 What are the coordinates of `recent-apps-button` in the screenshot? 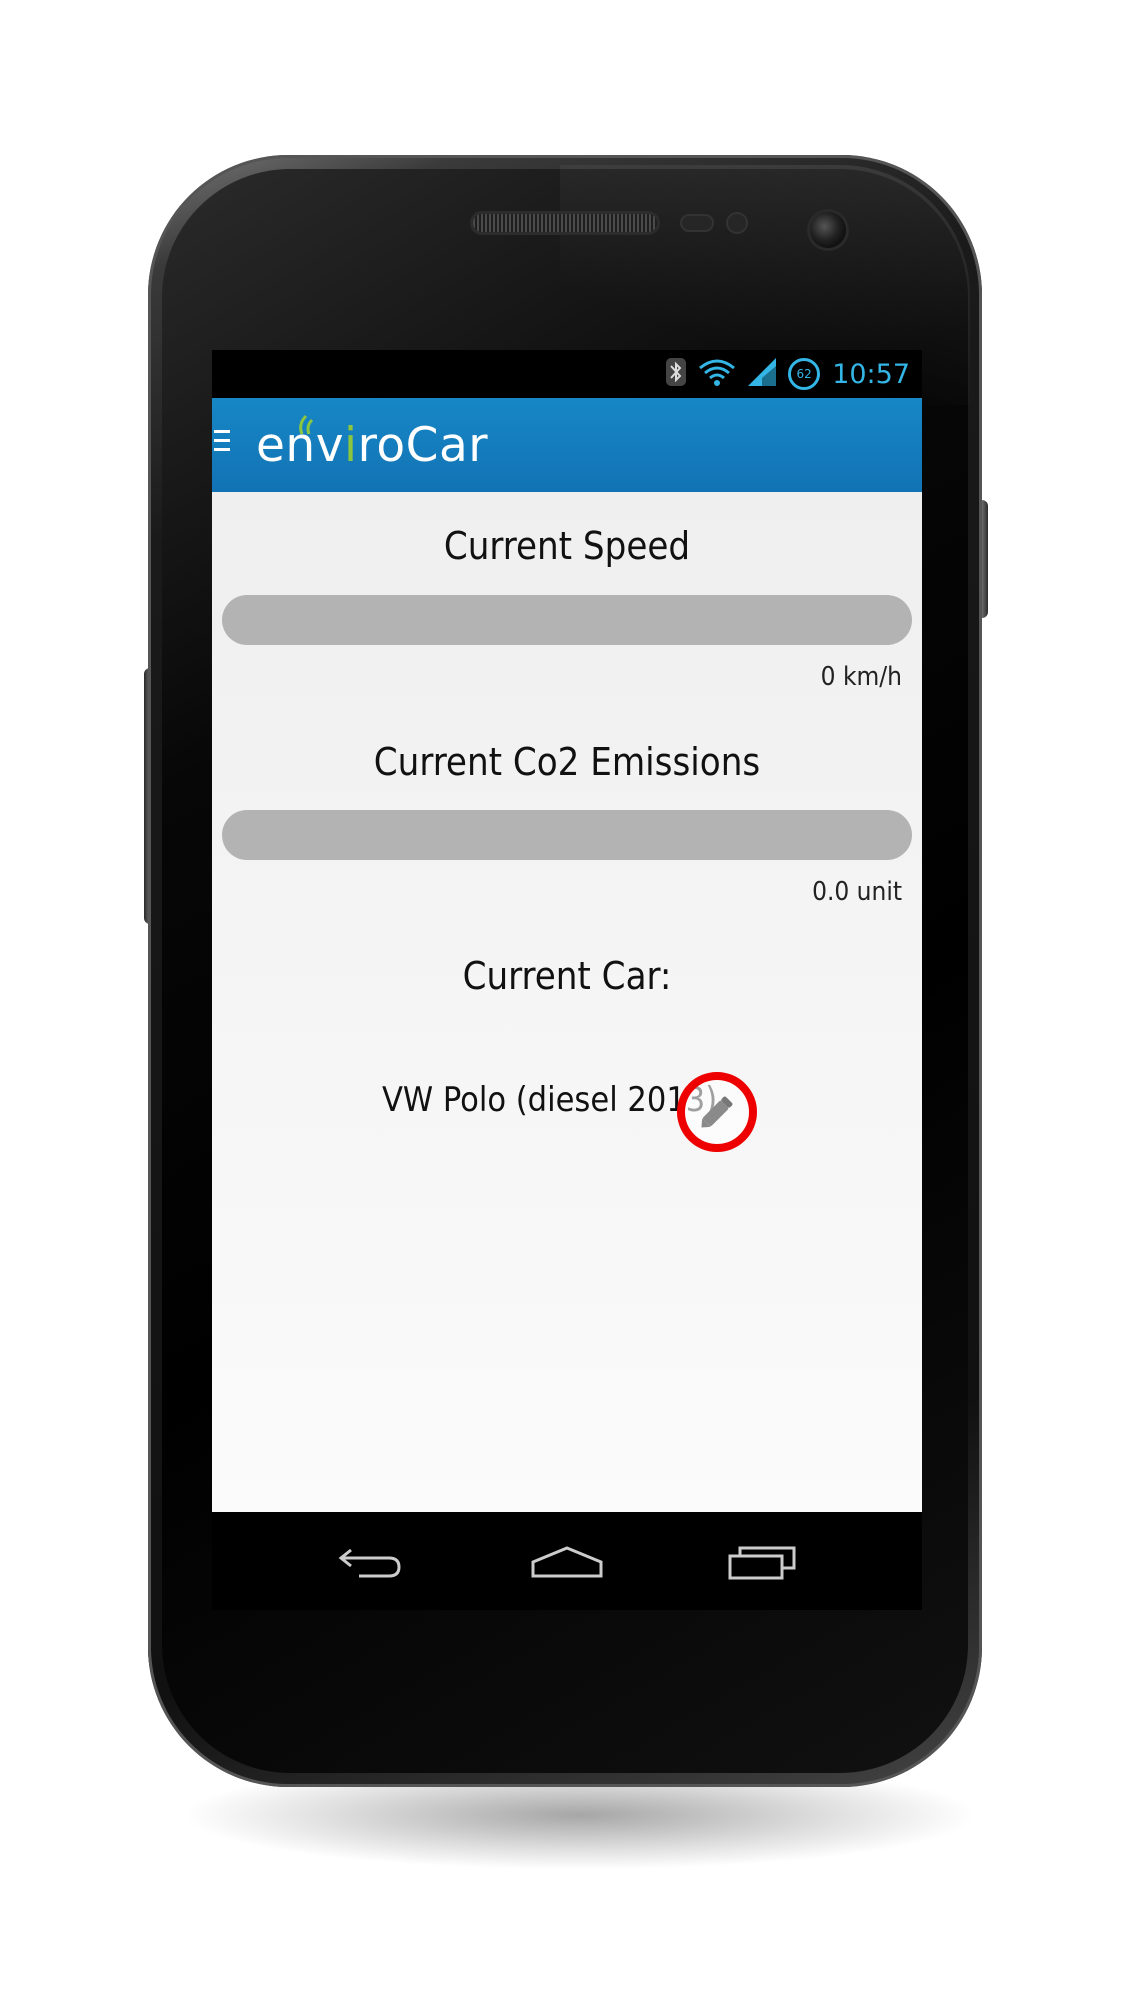 It's located at (762, 1562).